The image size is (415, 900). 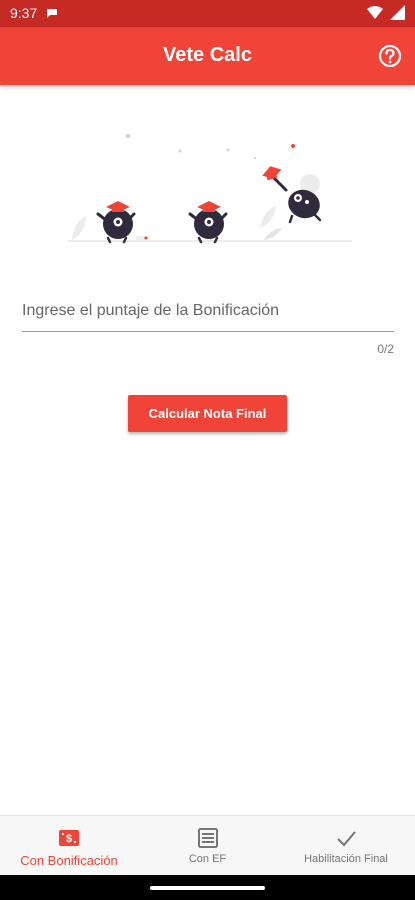 I want to click on check-icon, so click(x=346, y=839).